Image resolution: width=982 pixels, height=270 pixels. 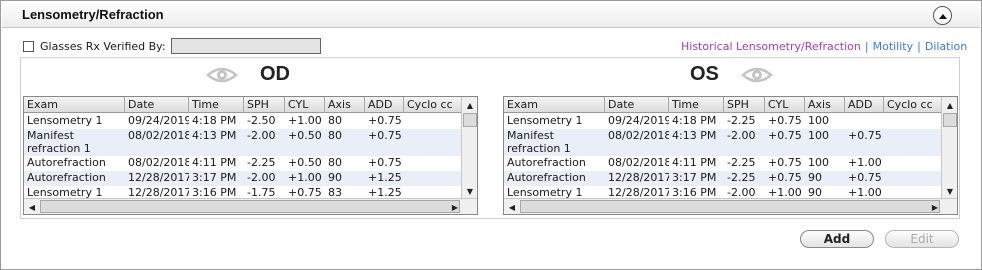 I want to click on historical-lensometry-link: Historical Lensometry/Refraction, so click(x=771, y=46).